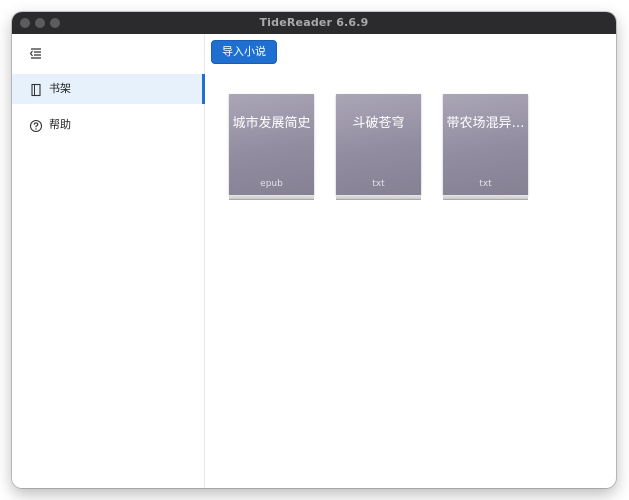 Image resolution: width=629 pixels, height=500 pixels. I want to click on book-card: 带农场混异… txt, so click(485, 147).